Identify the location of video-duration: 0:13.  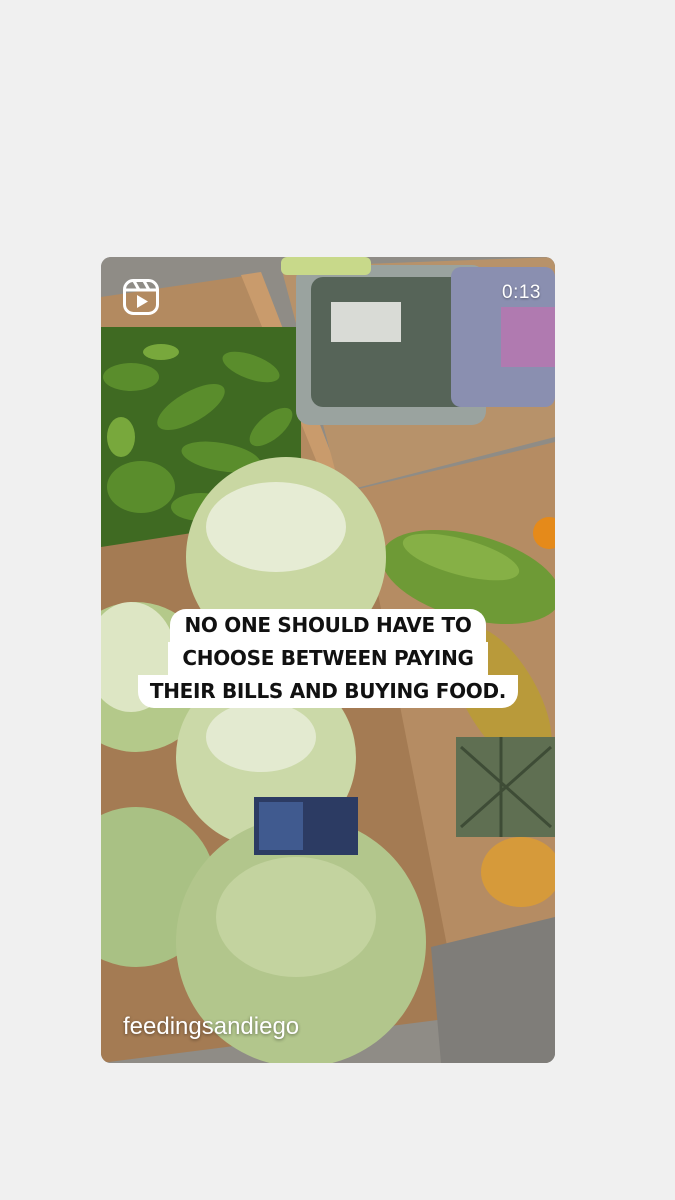
(521, 292).